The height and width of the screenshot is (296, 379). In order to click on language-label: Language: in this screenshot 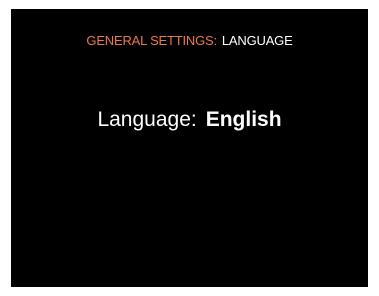, I will do `click(147, 119)`.